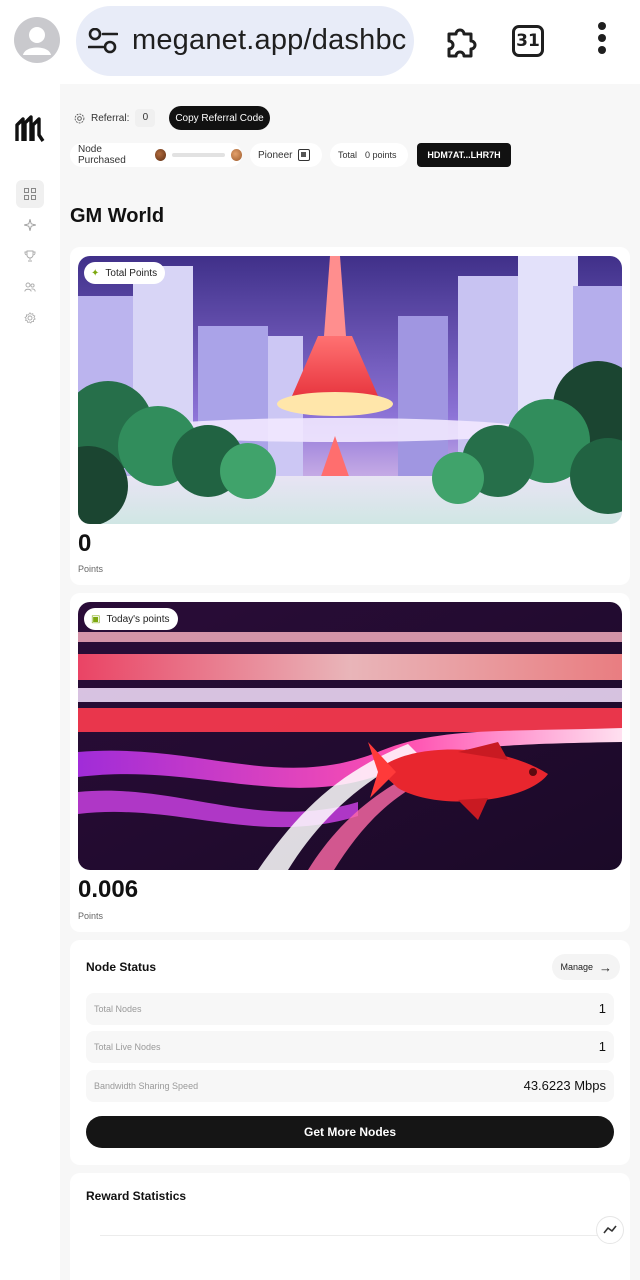 The image size is (640, 1280). I want to click on stat-label: Bandwidth Sharing Speed, so click(146, 1086).